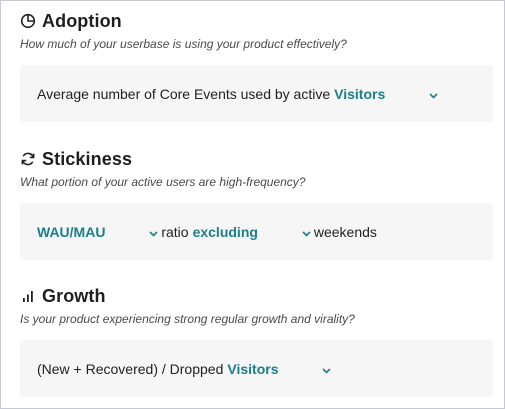 The height and width of the screenshot is (409, 505). Describe the element at coordinates (345, 231) in the screenshot. I see `stickiness-suffix-text: weekends` at that location.